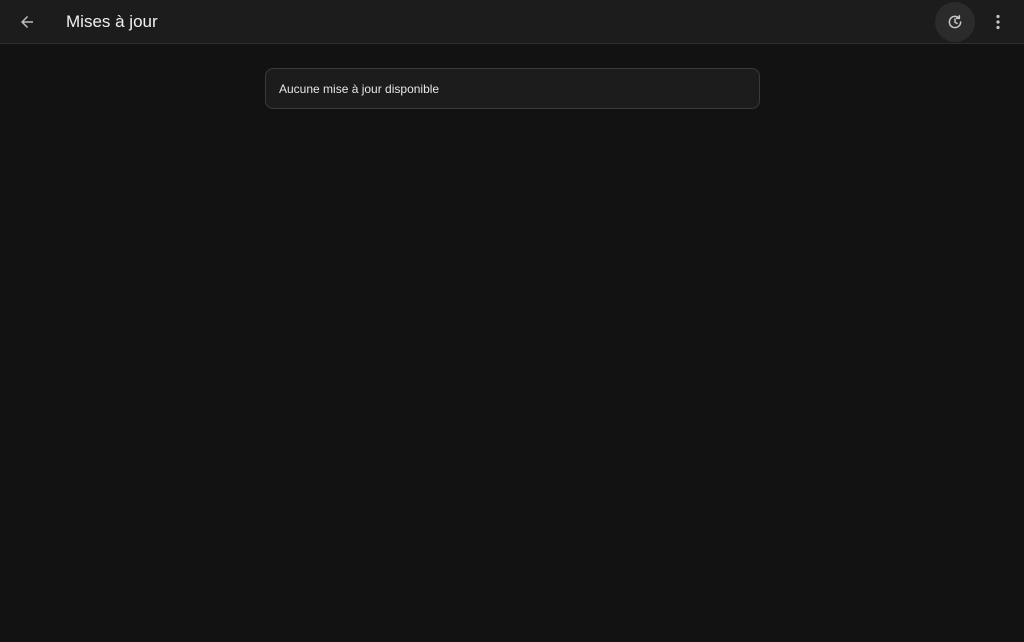  Describe the element at coordinates (359, 89) in the screenshot. I see `no-updates-message: Aucune mise à jour disponible` at that location.